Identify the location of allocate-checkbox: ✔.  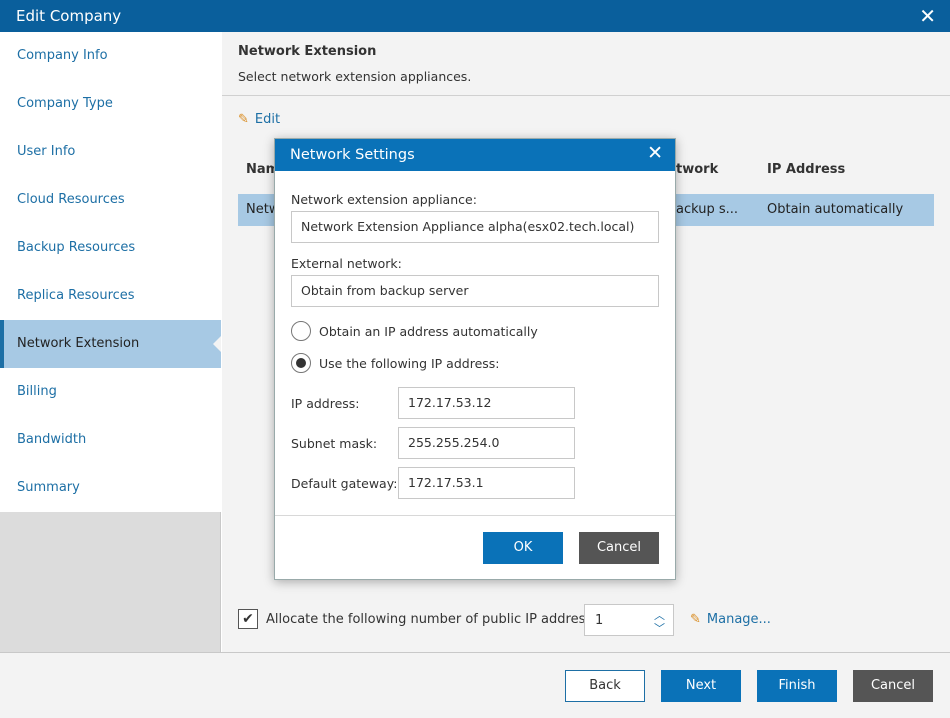
(248, 619).